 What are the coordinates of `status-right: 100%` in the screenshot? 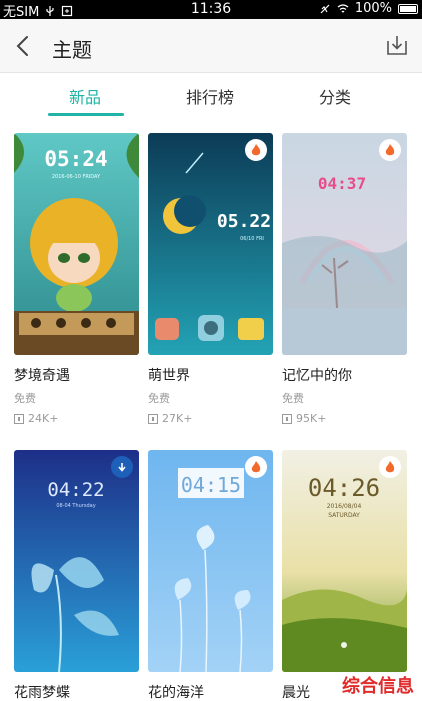 It's located at (368, 8).